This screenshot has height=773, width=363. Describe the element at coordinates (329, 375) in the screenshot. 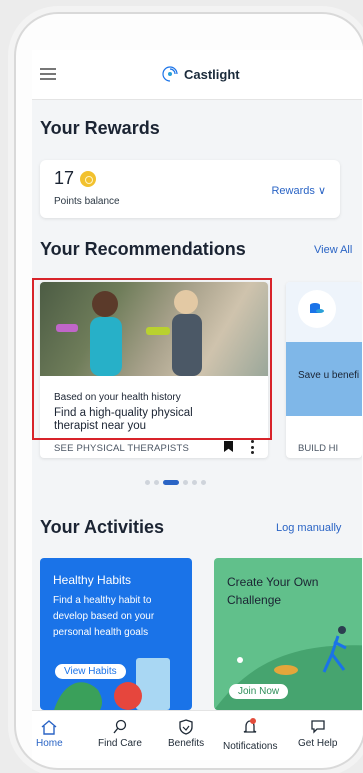

I see `next-card-text: Save u benefi` at that location.